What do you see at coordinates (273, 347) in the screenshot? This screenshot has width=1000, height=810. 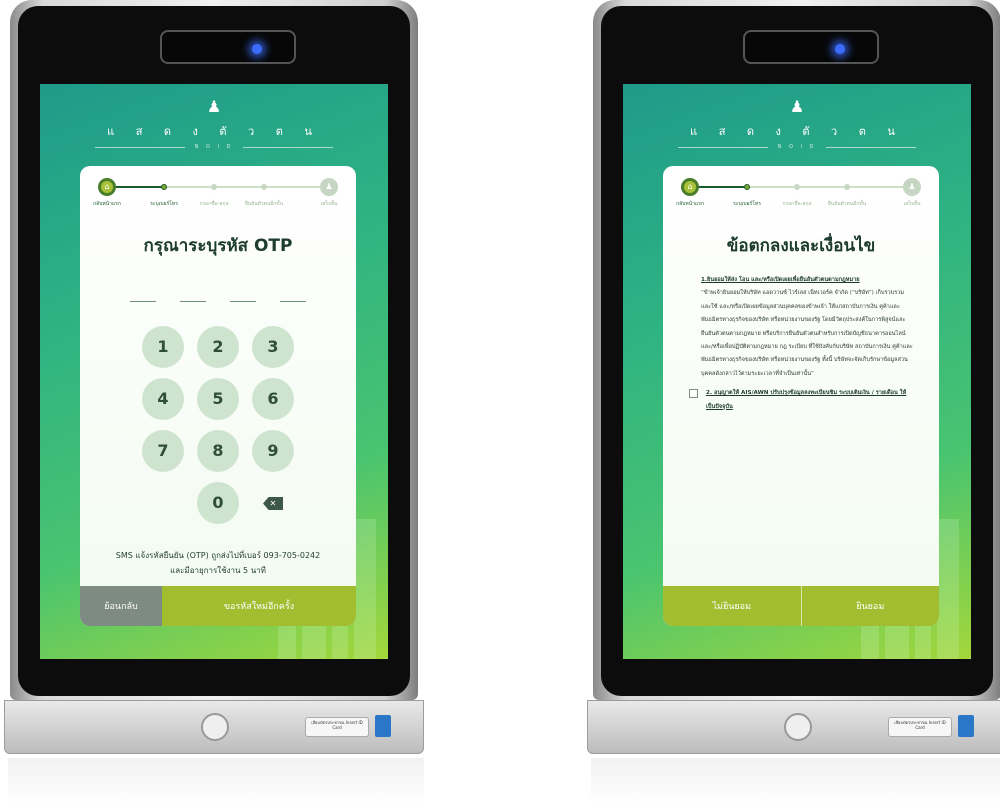 I see `key-3: 3` at bounding box center [273, 347].